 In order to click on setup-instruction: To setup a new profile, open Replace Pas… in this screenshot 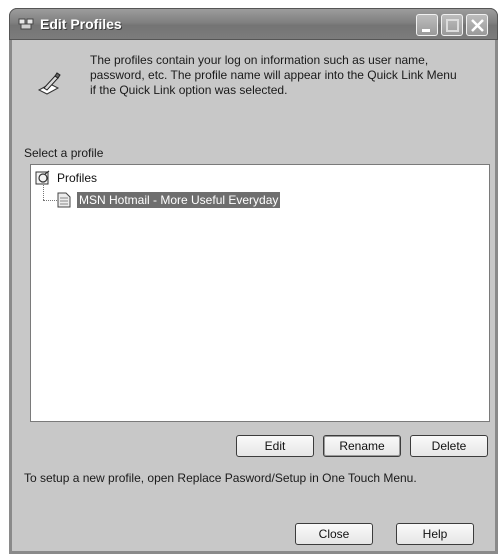, I will do `click(220, 478)`.